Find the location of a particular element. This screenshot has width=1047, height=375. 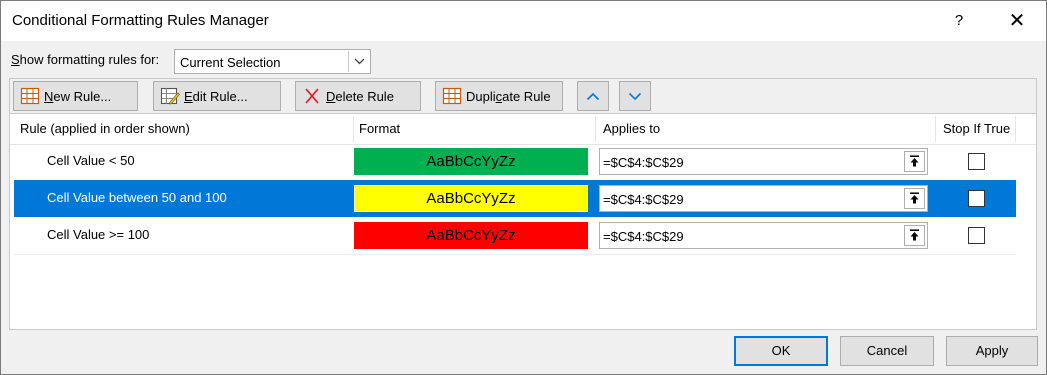

new-rule-accesskey: N is located at coordinates (49, 96).